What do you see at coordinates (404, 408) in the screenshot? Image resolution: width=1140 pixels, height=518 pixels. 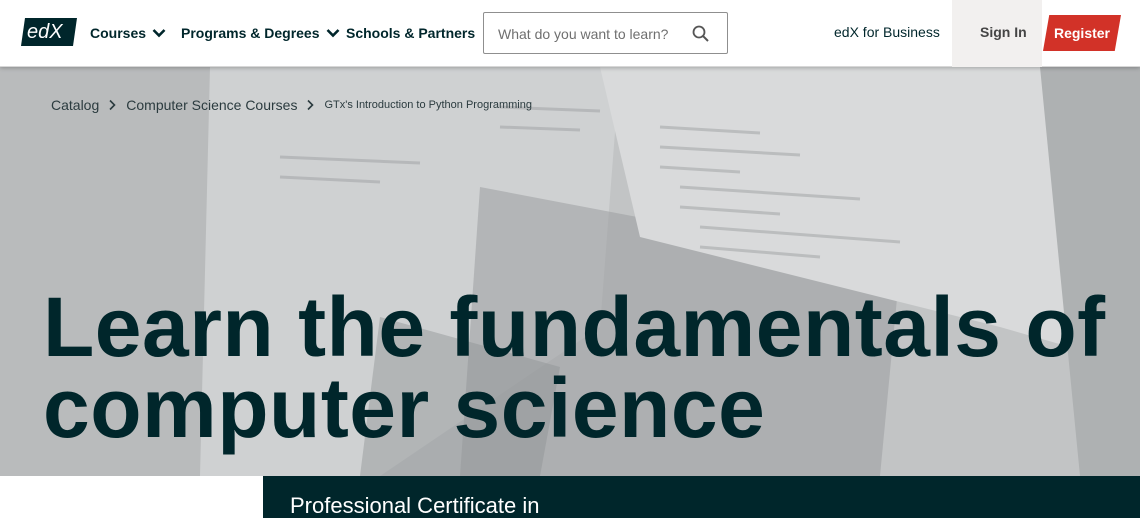 I see `page-title-line-2: computer science` at bounding box center [404, 408].